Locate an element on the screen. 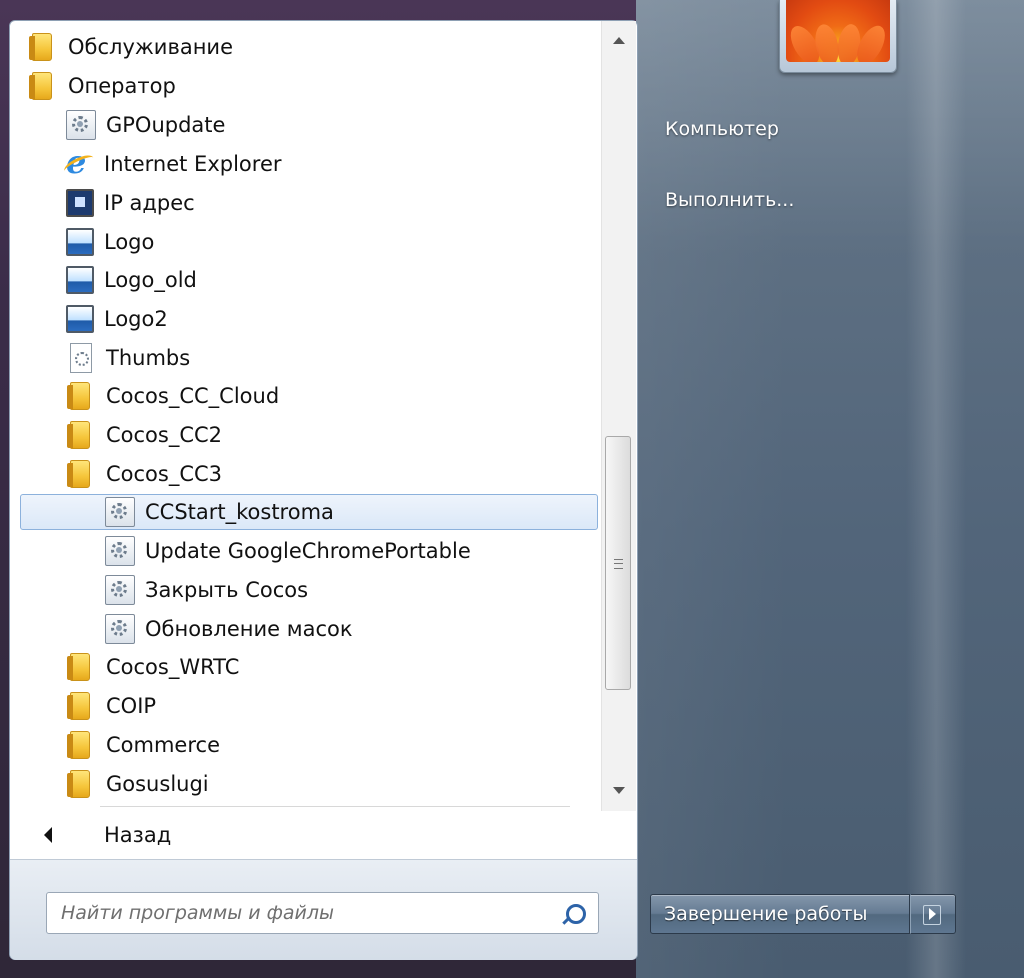  list-item: Thumbs is located at coordinates (326, 358).